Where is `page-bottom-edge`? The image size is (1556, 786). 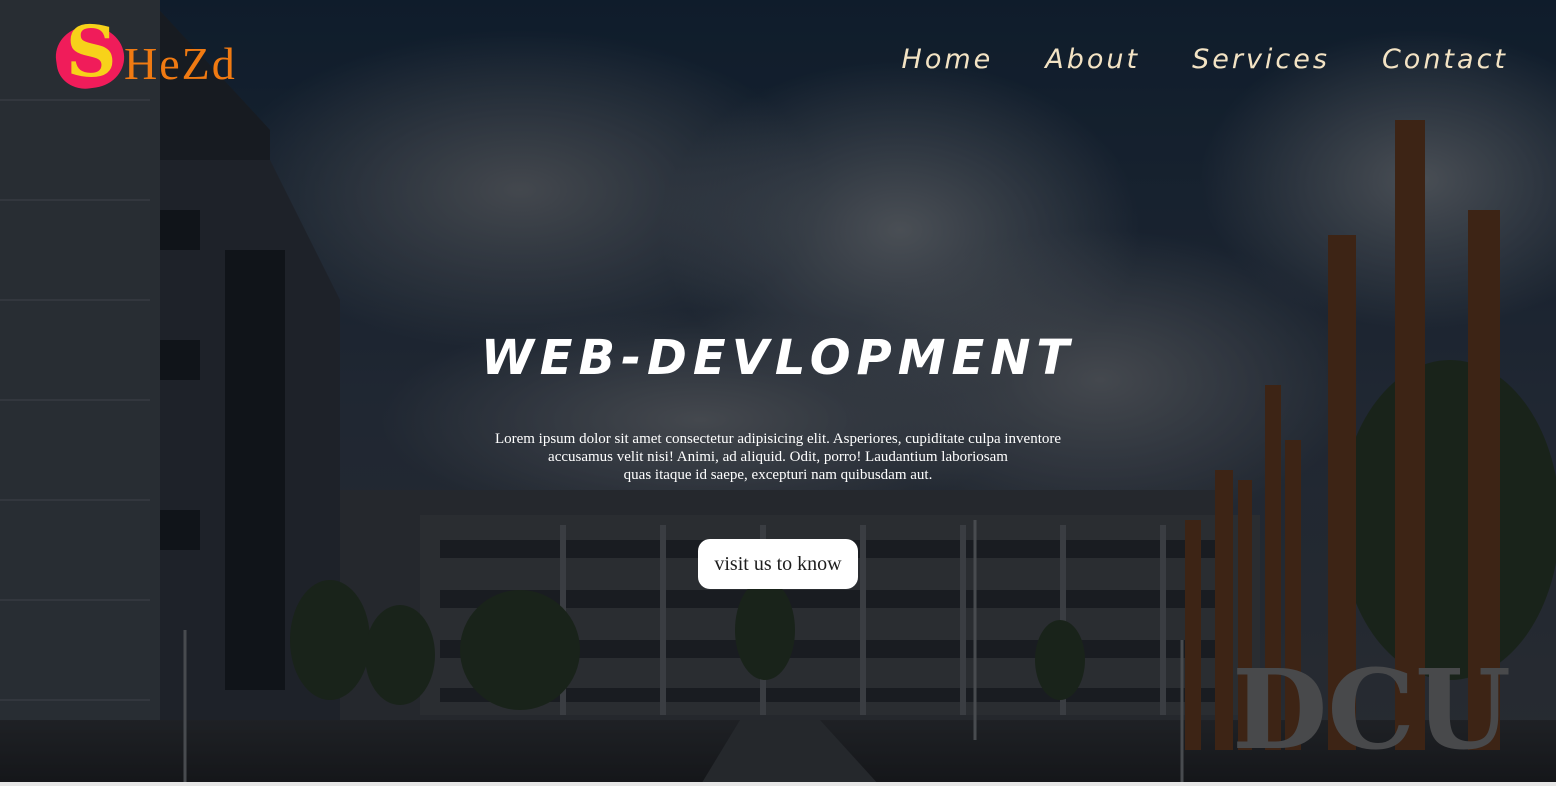 page-bottom-edge is located at coordinates (778, 784).